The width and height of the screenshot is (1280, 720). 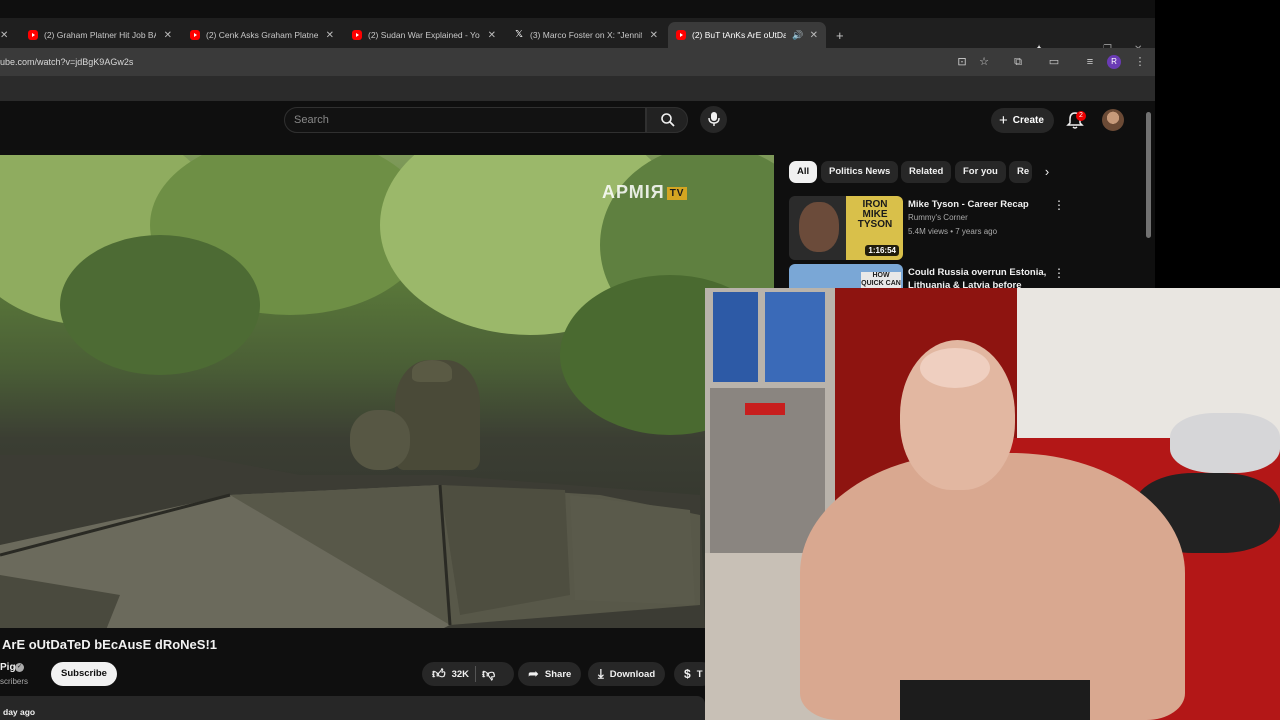 I want to click on search-button, so click(x=667, y=120).